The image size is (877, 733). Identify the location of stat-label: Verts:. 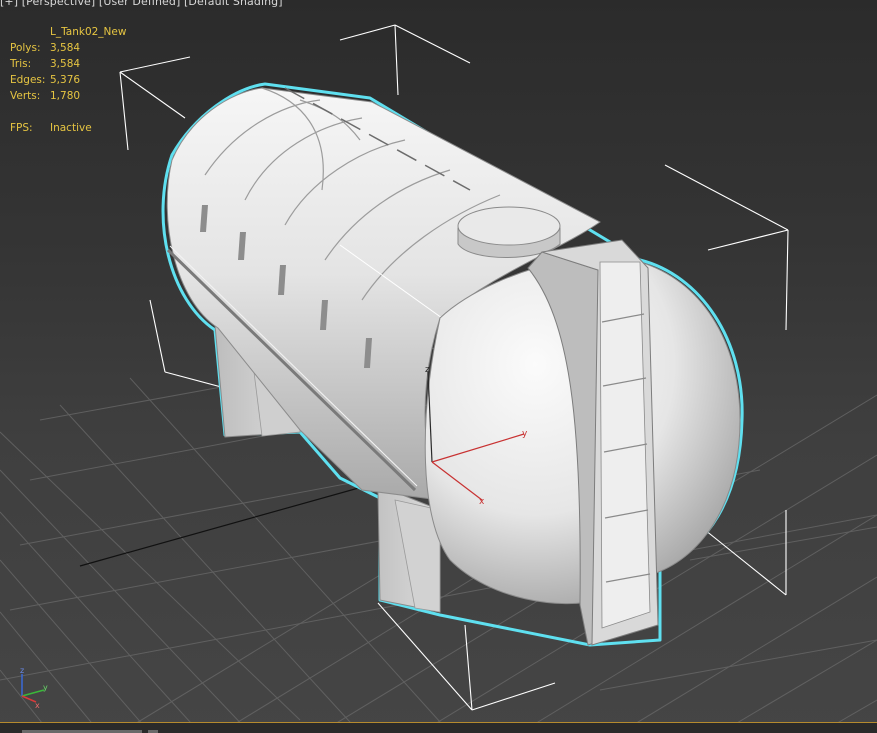
(25, 96).